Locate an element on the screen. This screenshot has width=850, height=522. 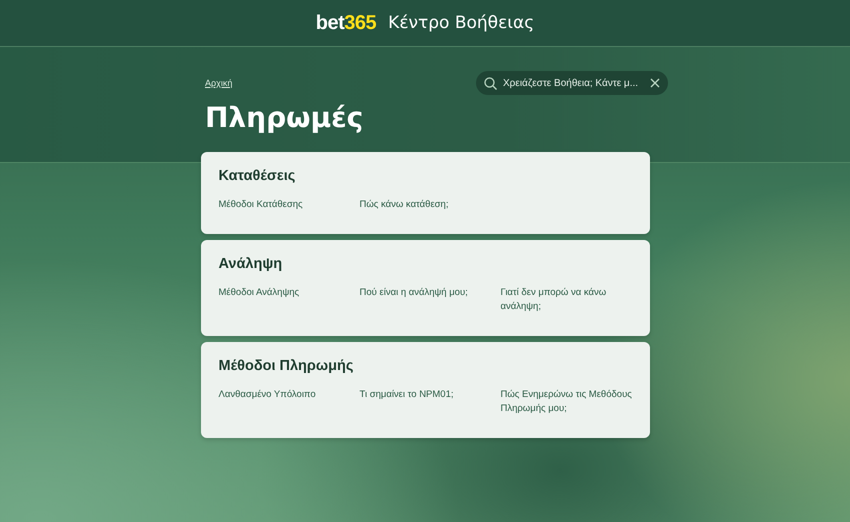
search-icon is located at coordinates (490, 83).